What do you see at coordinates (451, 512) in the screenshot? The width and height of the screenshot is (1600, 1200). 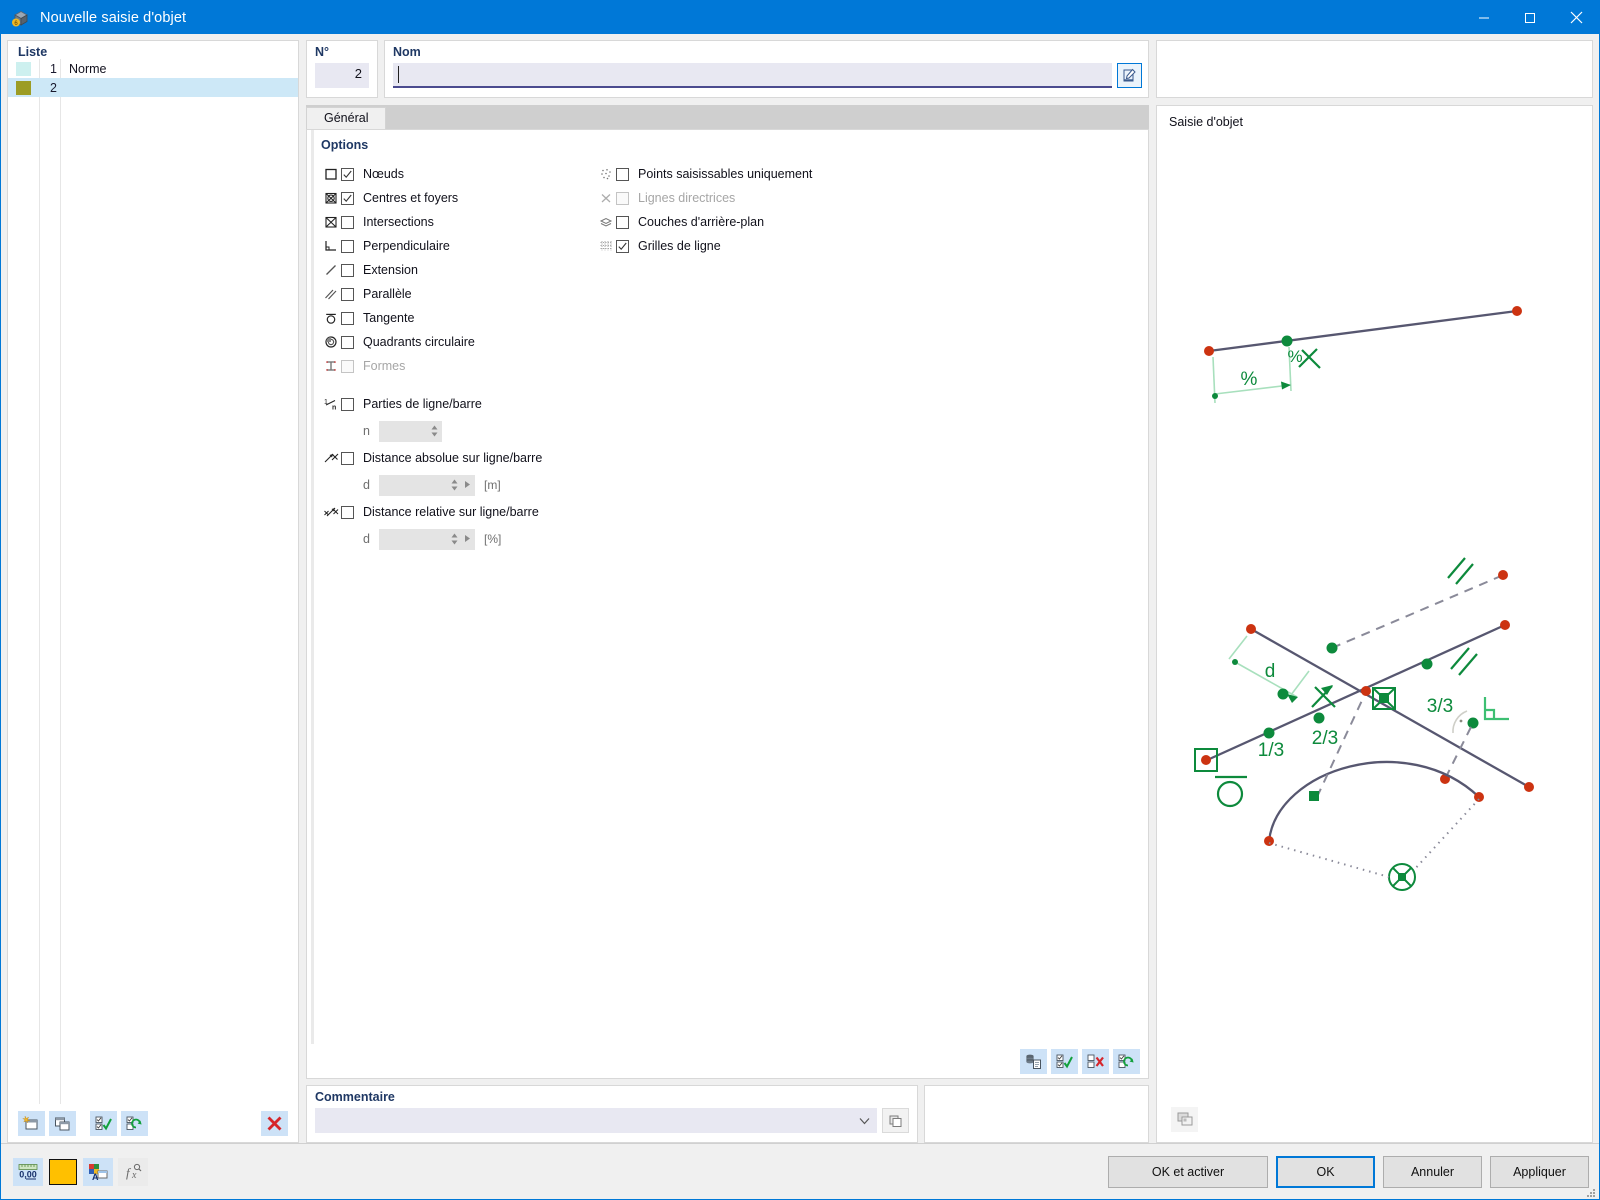 I see `option-label: Distance relative sur ligne/barre` at bounding box center [451, 512].